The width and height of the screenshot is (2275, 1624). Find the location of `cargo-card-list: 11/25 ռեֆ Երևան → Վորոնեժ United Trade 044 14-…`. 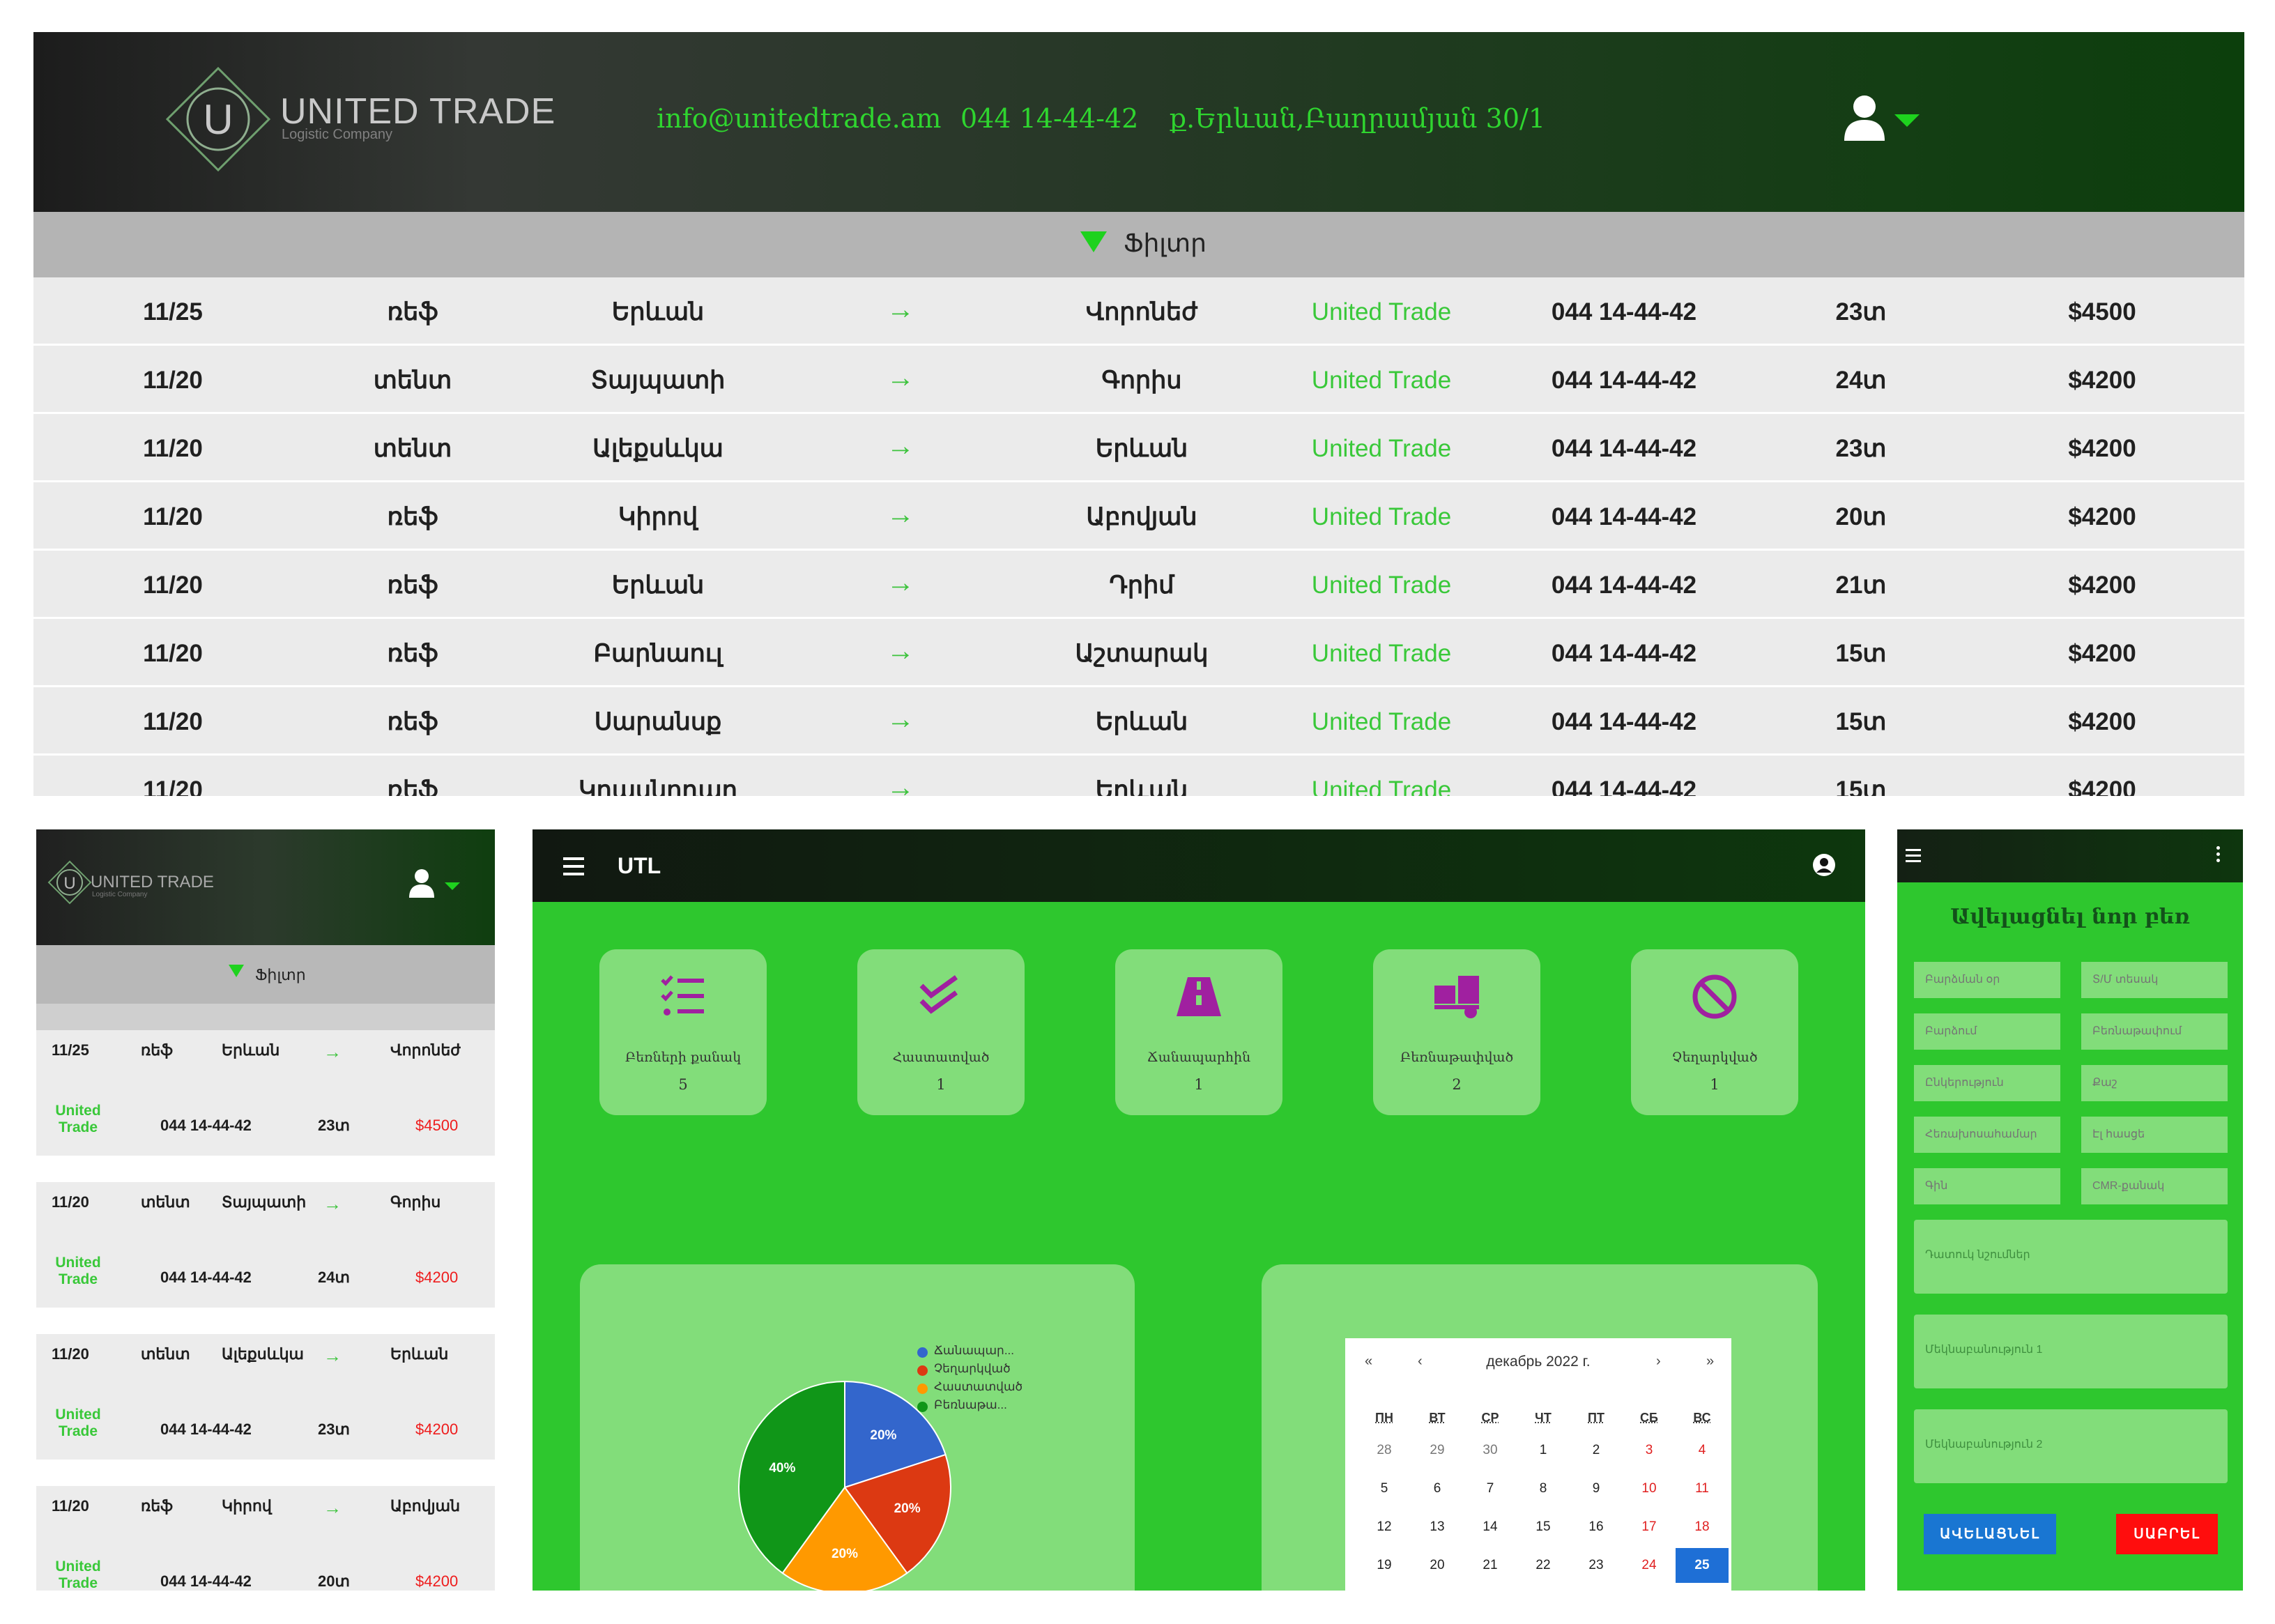

cargo-card-list: 11/25 ռեֆ Երևան → Վորոնեժ United Trade 044 14-… is located at coordinates (265, 1310).